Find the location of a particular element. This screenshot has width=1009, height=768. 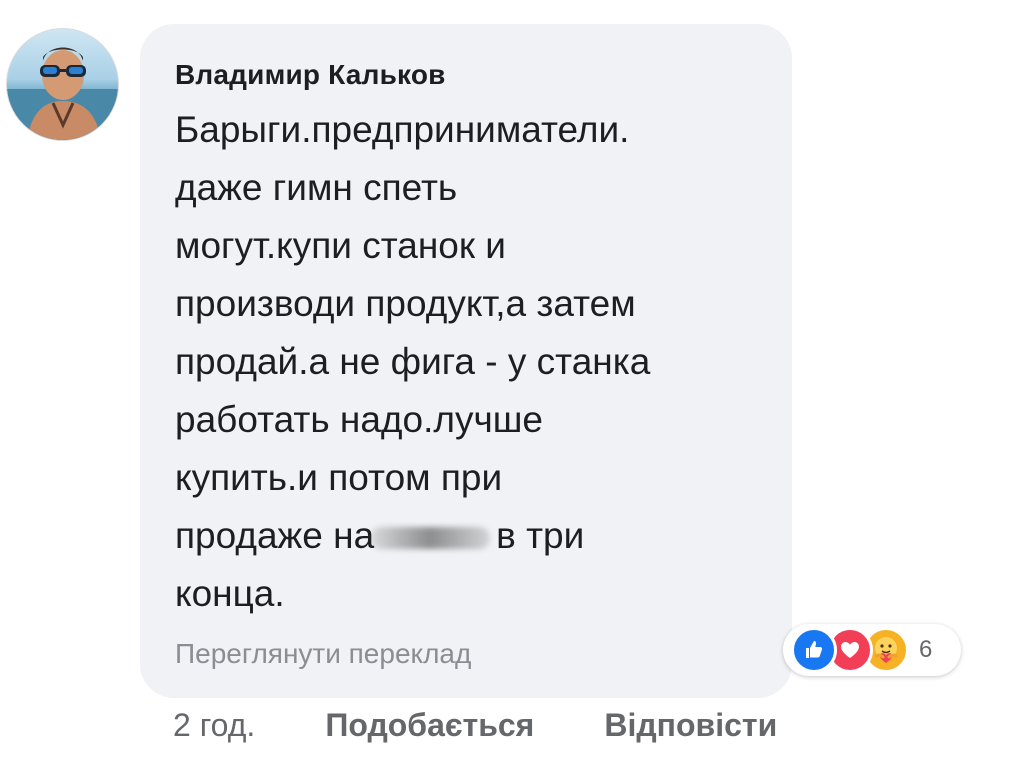

avatar is located at coordinates (62, 84).